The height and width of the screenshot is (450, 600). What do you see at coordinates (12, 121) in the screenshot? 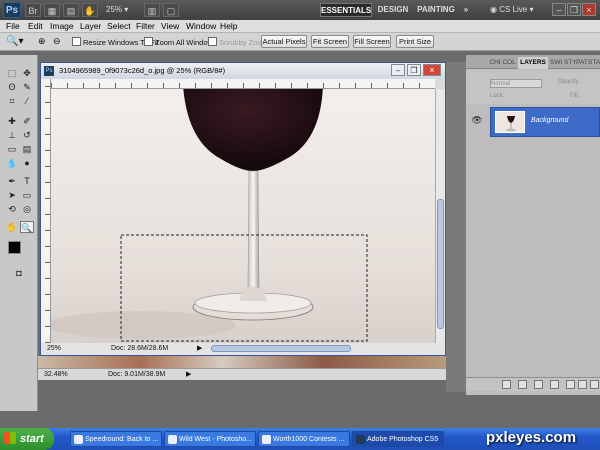
I see `healing-brush-tool-icon: ✚` at bounding box center [12, 121].